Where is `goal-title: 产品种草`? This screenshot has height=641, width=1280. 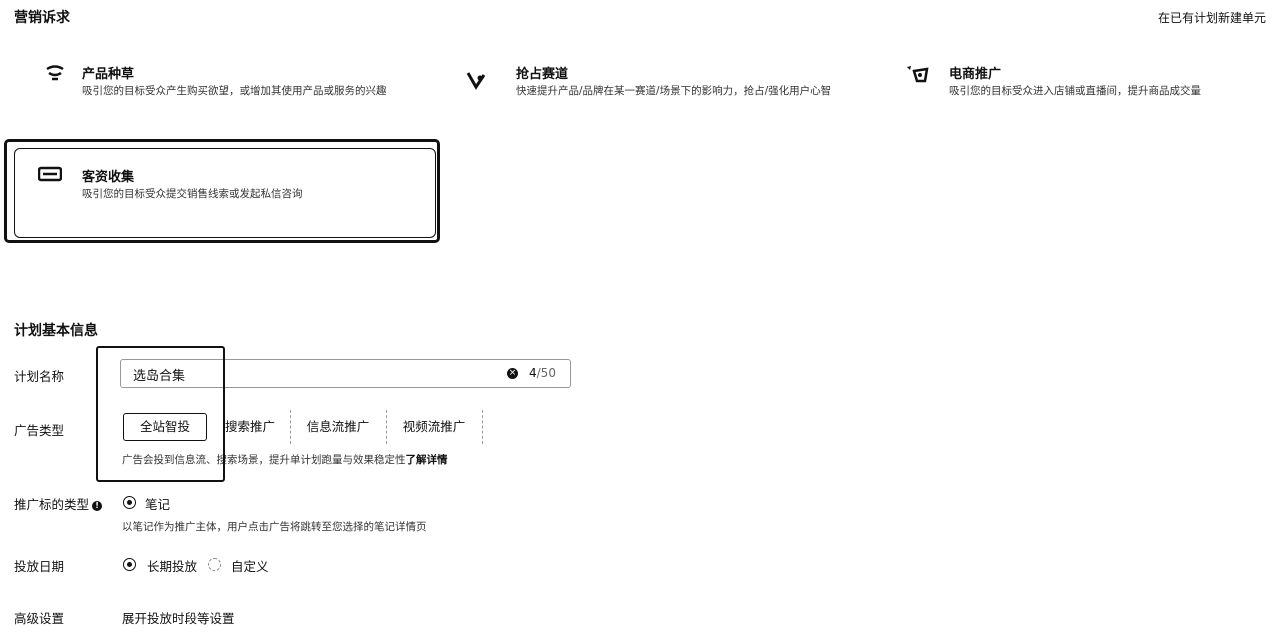 goal-title: 产品种草 is located at coordinates (108, 74).